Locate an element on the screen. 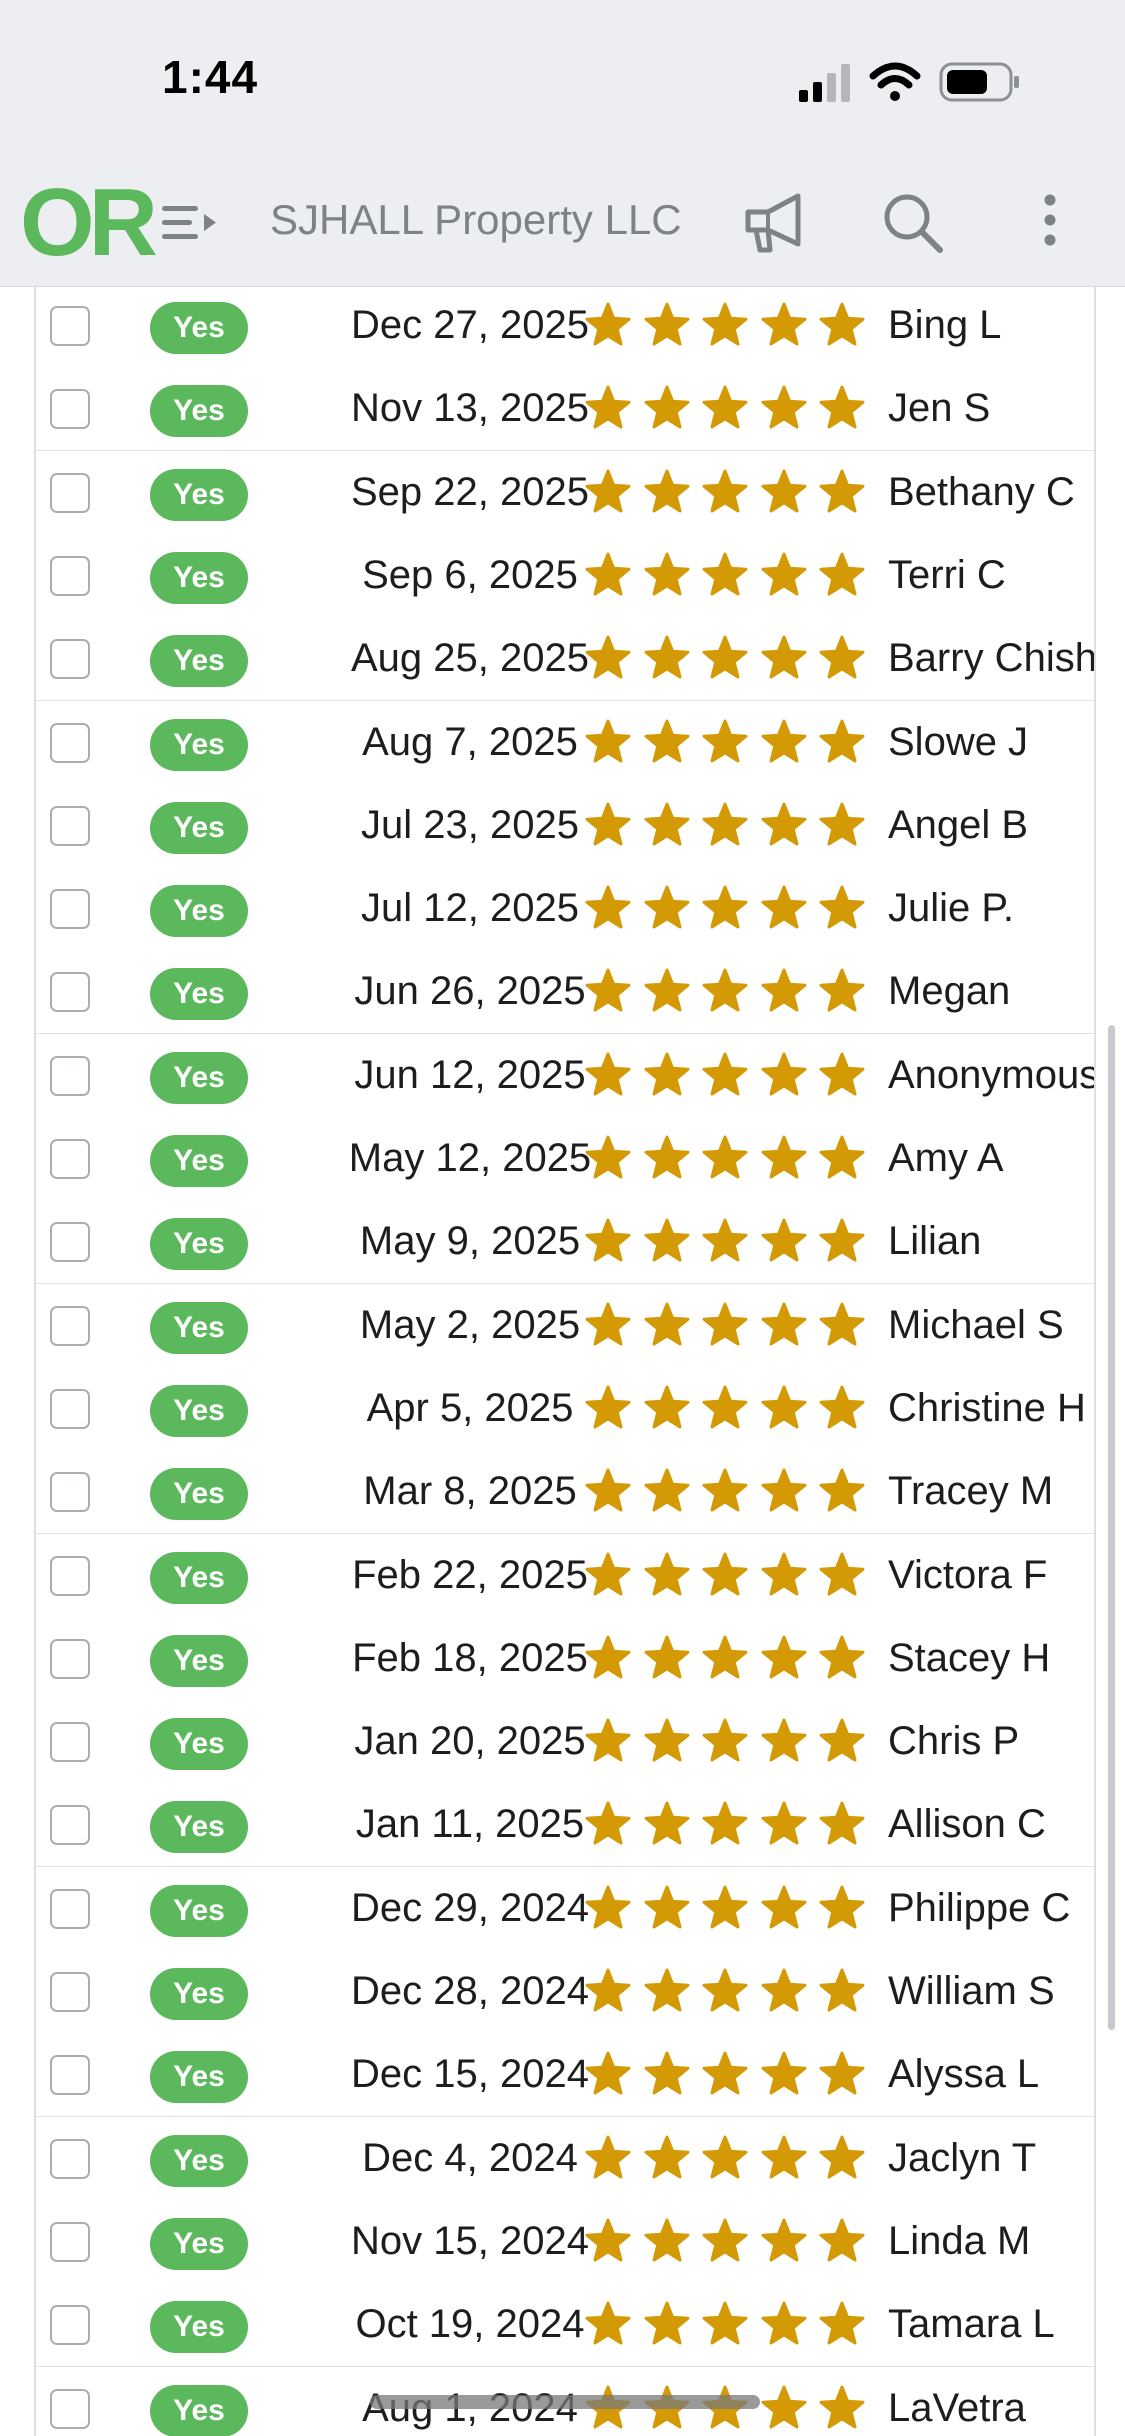 Image resolution: width=1125 pixels, height=2436 pixels. table-row: Yes Feb 18, 2025 Stacey H is located at coordinates (565, 1659).